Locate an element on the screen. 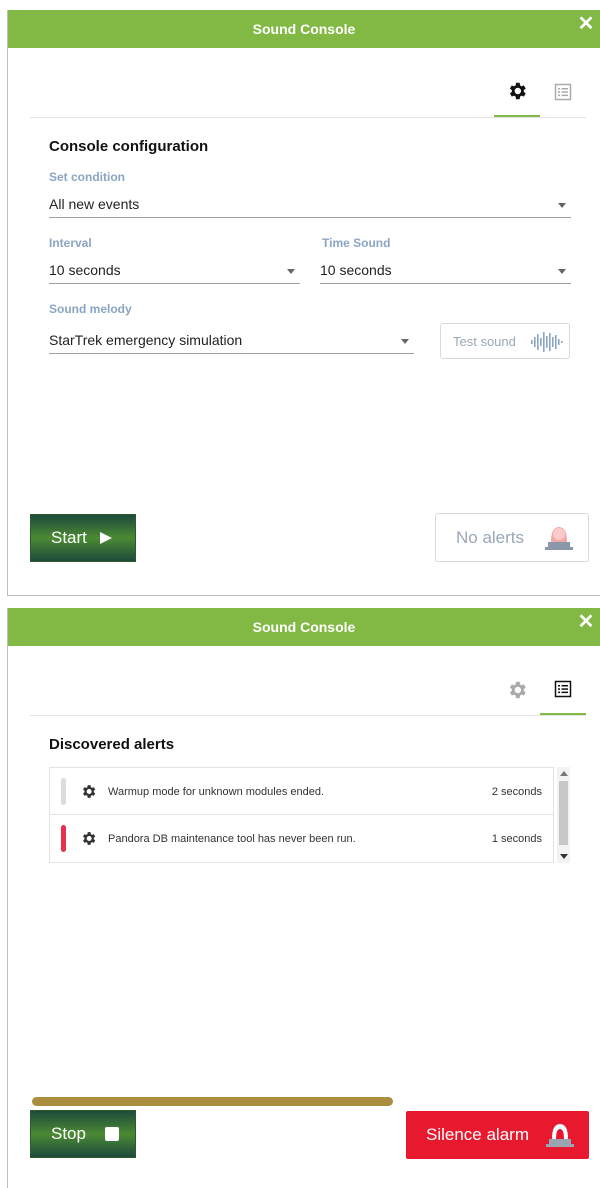 Image resolution: width=600 pixels, height=1188 pixels. stop-label: Stop is located at coordinates (68, 1133).